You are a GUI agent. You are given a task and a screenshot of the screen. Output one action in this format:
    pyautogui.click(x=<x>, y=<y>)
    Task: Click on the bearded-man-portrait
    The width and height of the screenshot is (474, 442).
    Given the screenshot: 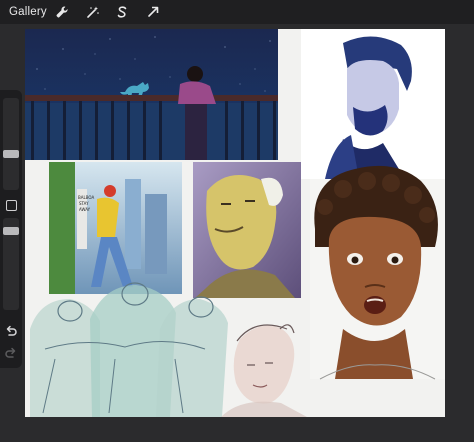 What is the action you would take?
    pyautogui.click(x=373, y=104)
    